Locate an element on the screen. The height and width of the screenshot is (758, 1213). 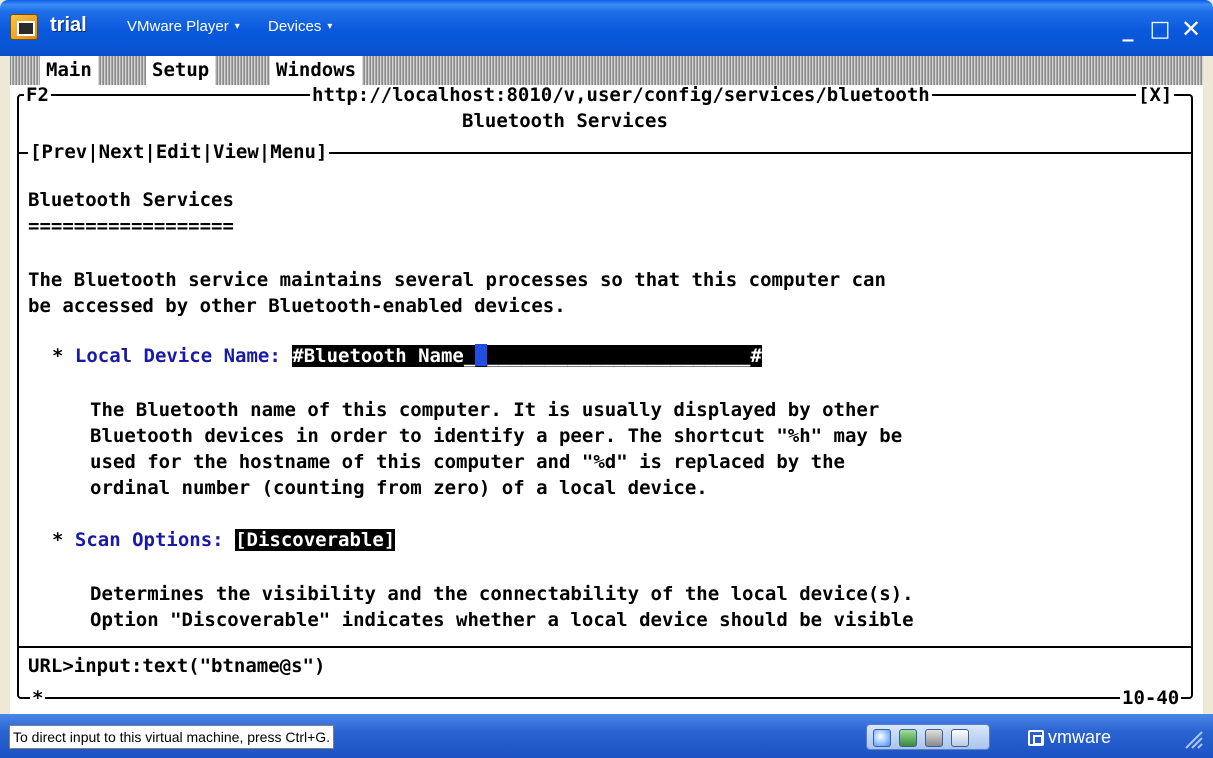
heading-underline: ================== is located at coordinates (131, 226).